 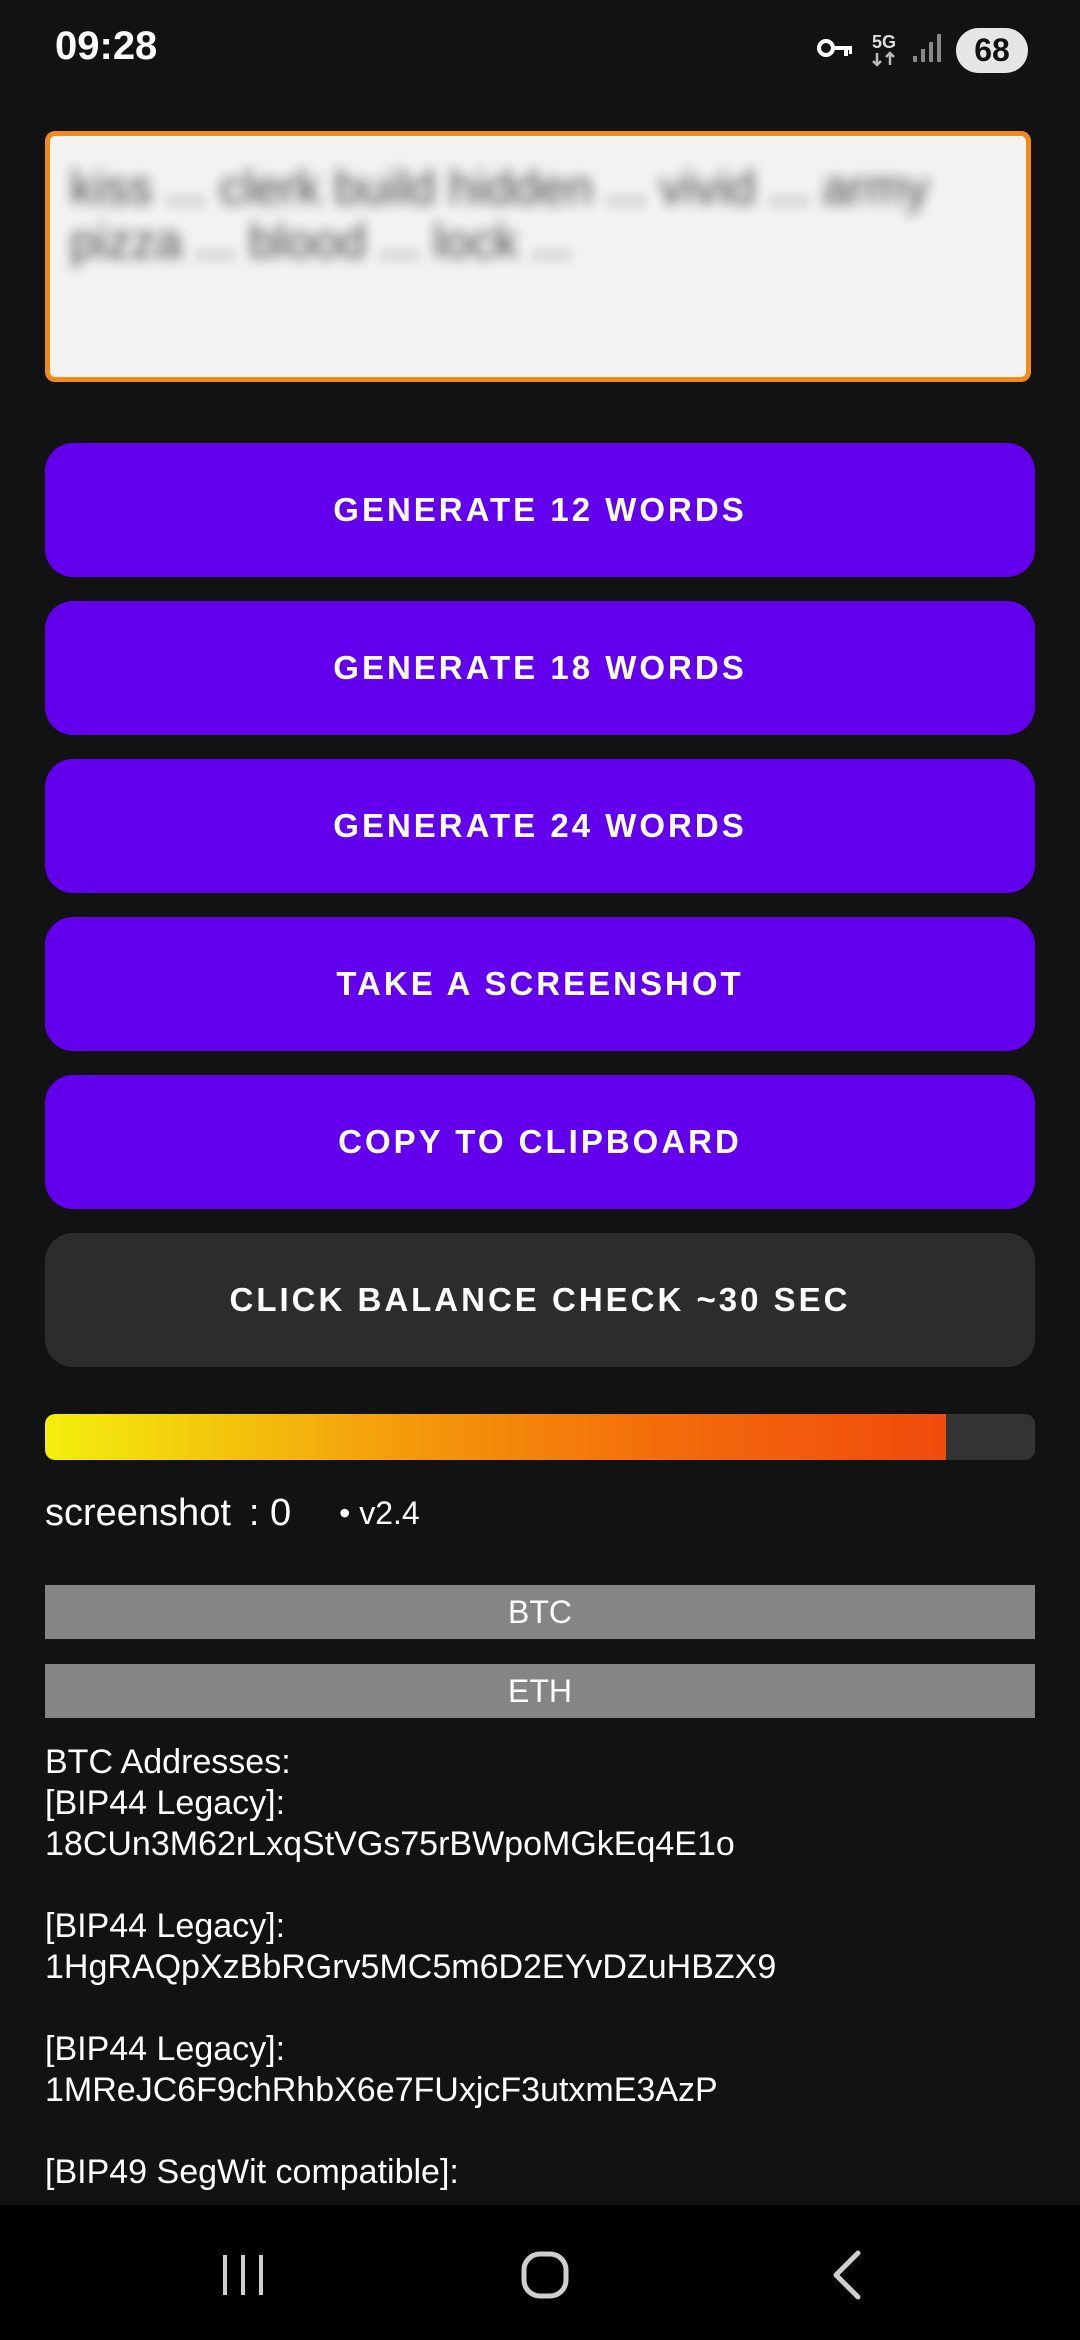 I want to click on address-value: 18CUn3M62rLxqStVGs75rBWpoMGkEq4E1o, so click(x=390, y=1844).